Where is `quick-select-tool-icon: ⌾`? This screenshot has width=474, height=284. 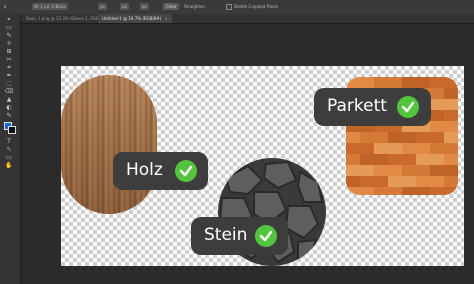 quick-select-tool-icon: ⌾ is located at coordinates (9, 43).